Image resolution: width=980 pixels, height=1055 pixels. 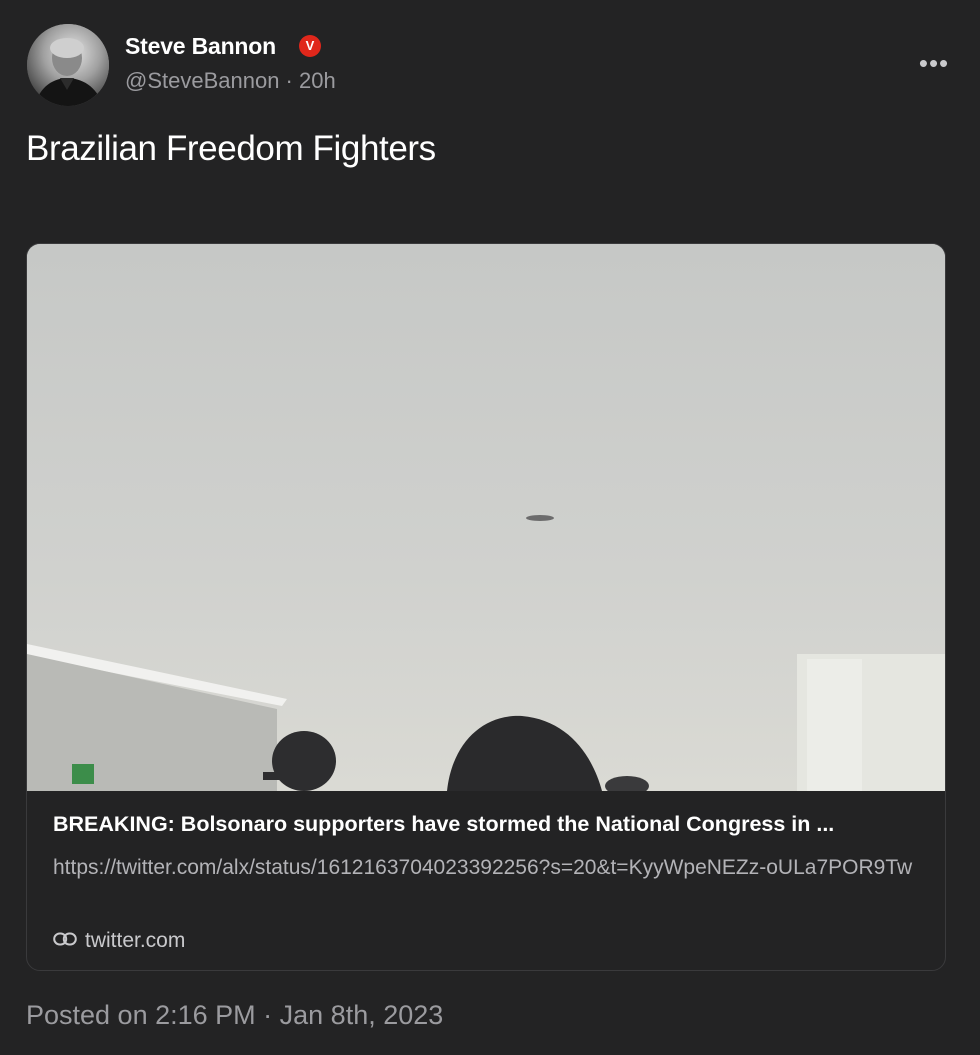 I want to click on posted-on-timestamp: Posted on 2:16 PM · Jan 8th, 2023, so click(x=235, y=1015).